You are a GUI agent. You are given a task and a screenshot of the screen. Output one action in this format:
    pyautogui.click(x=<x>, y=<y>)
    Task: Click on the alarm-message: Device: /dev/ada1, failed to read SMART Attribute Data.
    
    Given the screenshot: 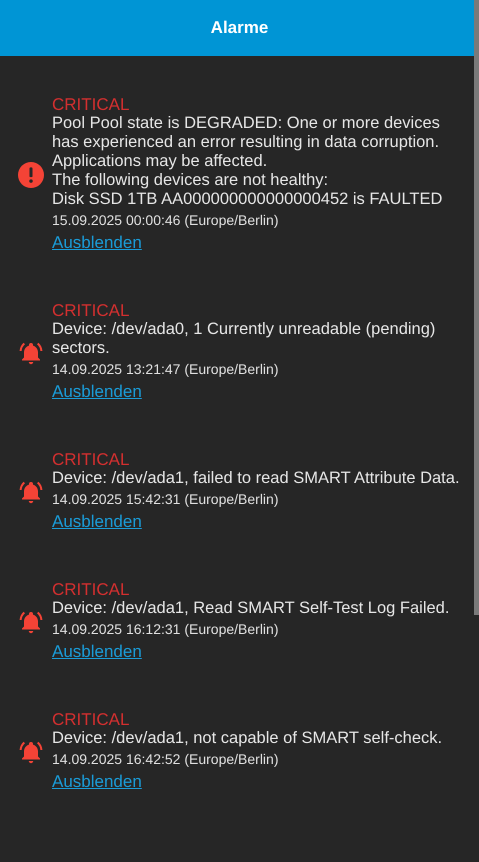 What is the action you would take?
    pyautogui.click(x=256, y=478)
    